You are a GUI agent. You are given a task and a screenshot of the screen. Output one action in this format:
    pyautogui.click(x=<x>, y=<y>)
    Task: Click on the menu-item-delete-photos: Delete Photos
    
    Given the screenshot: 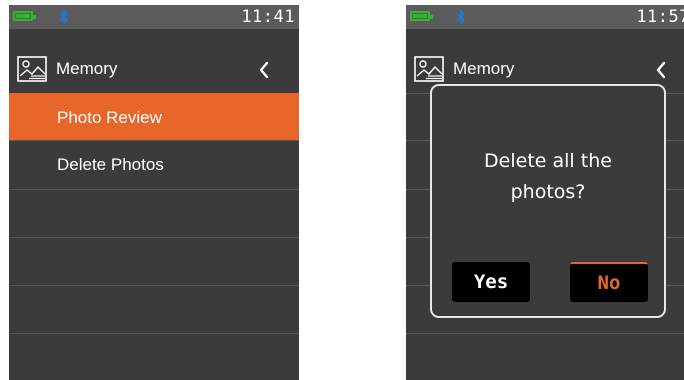 What is the action you would take?
    pyautogui.click(x=154, y=163)
    